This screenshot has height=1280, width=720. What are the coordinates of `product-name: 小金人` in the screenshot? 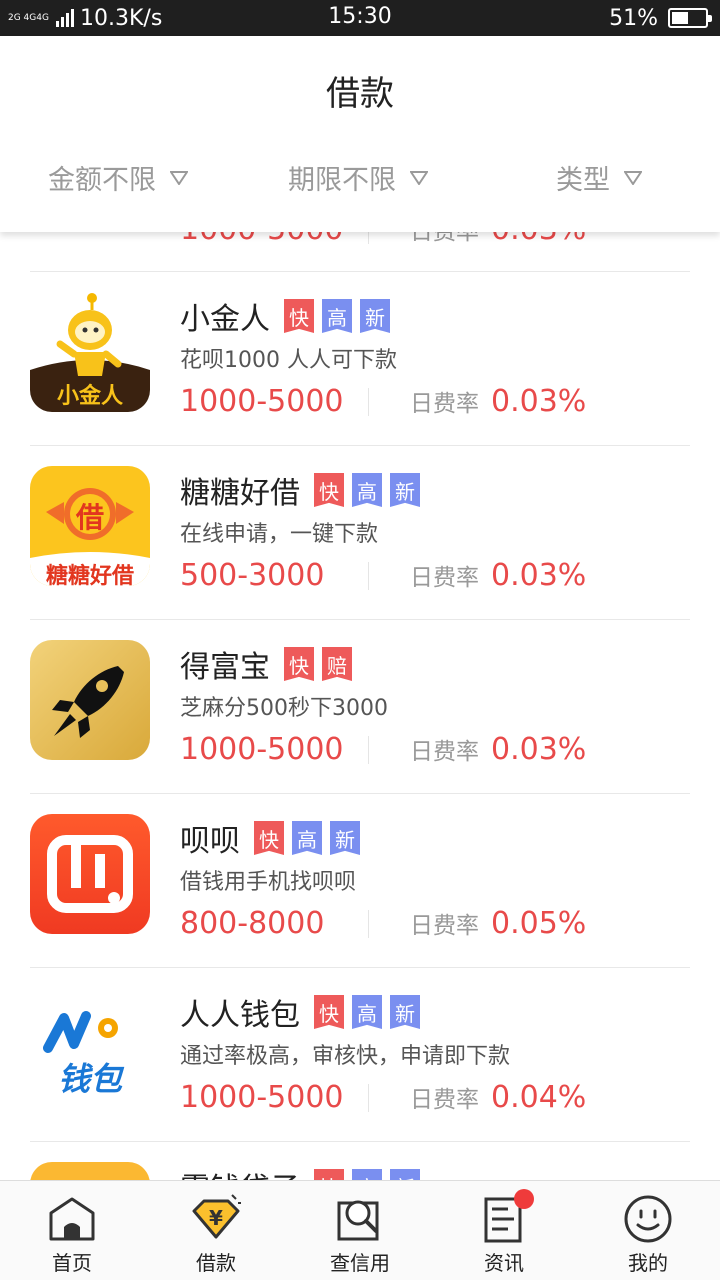 It's located at (225, 319).